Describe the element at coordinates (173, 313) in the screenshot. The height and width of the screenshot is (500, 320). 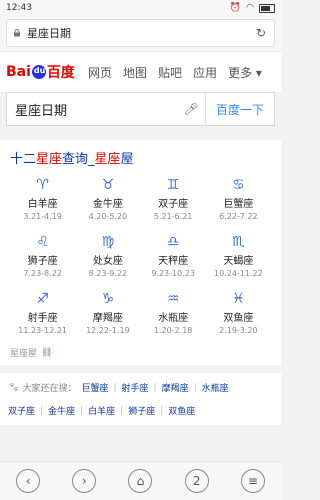
I see `zodiac-item: ♒ 水瓶座 1.20-2.18` at that location.